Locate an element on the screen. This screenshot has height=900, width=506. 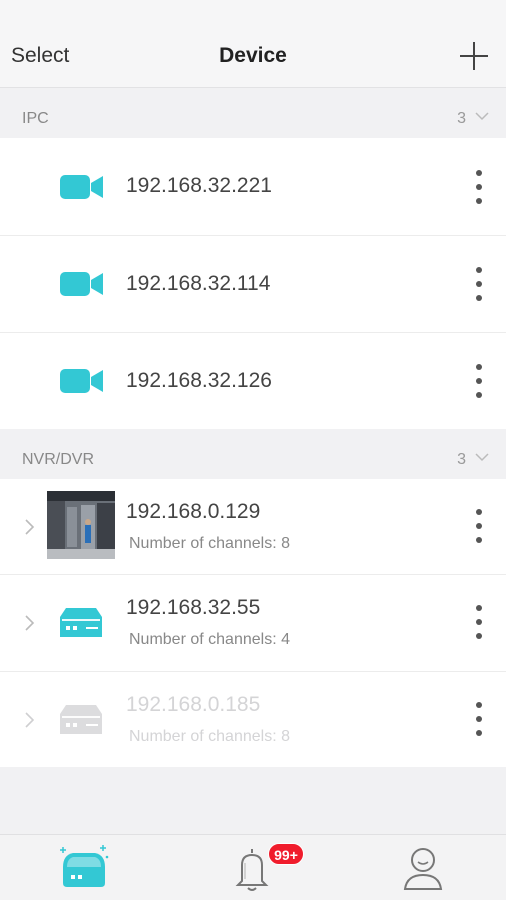
device-row: 192.168.32.114 is located at coordinates (253, 284).